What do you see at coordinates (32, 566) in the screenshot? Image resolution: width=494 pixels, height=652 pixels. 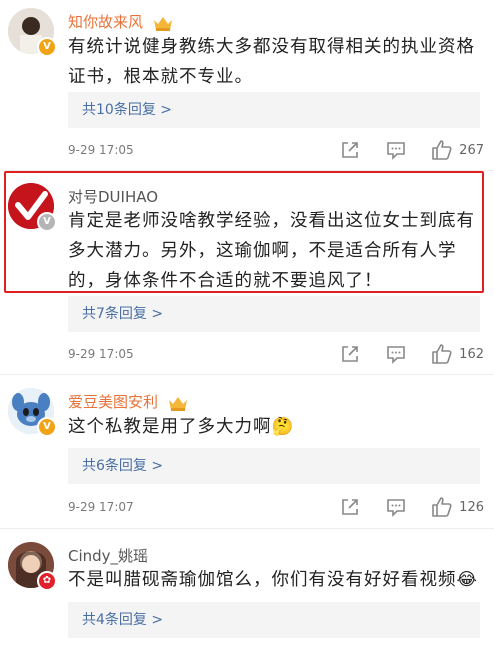 I see `avatar: ✿` at bounding box center [32, 566].